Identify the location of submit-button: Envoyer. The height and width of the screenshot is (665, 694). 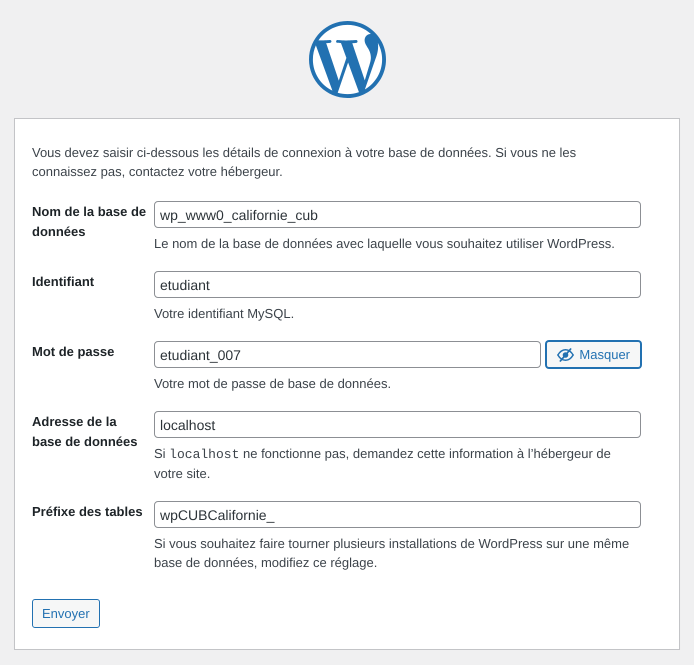
(66, 613).